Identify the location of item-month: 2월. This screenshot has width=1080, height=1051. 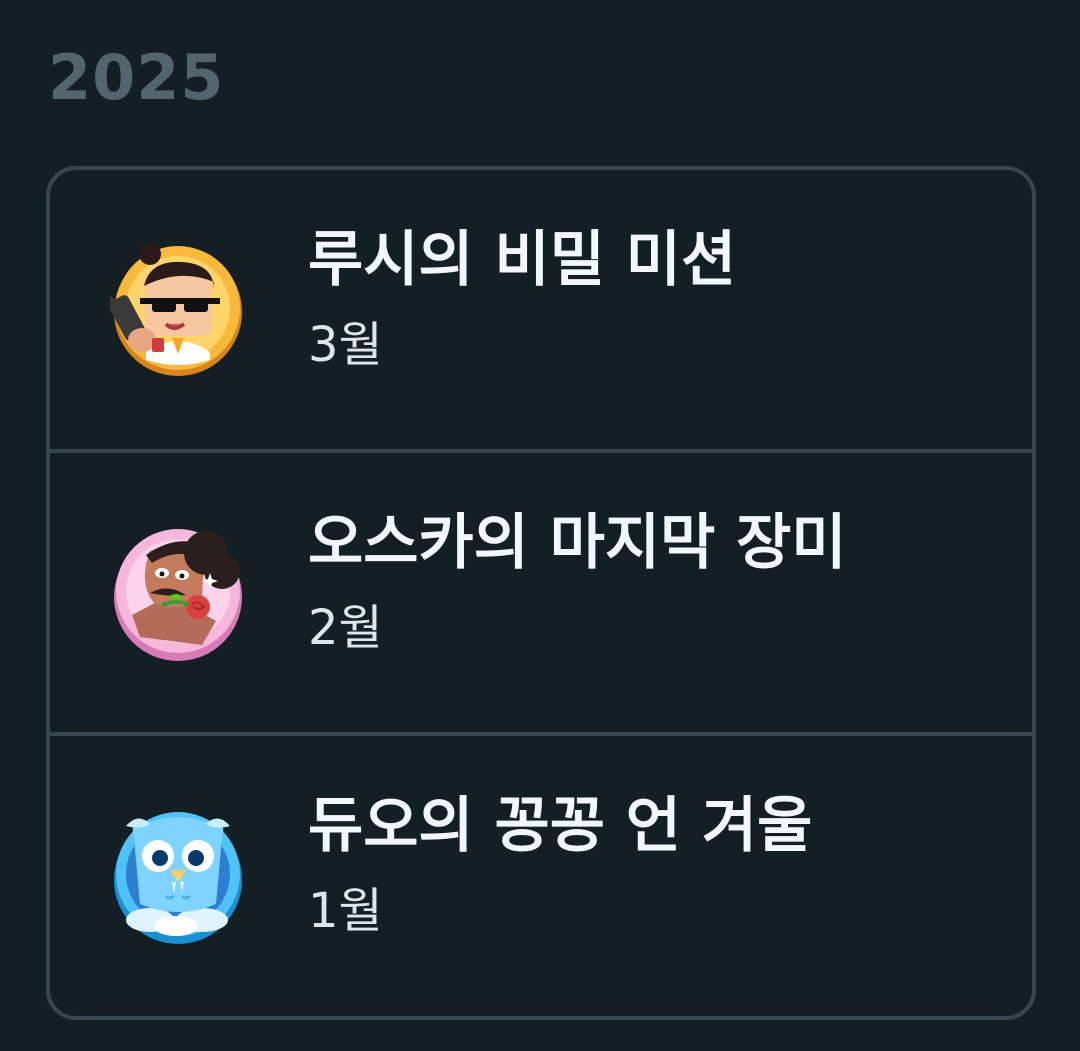
(345, 628).